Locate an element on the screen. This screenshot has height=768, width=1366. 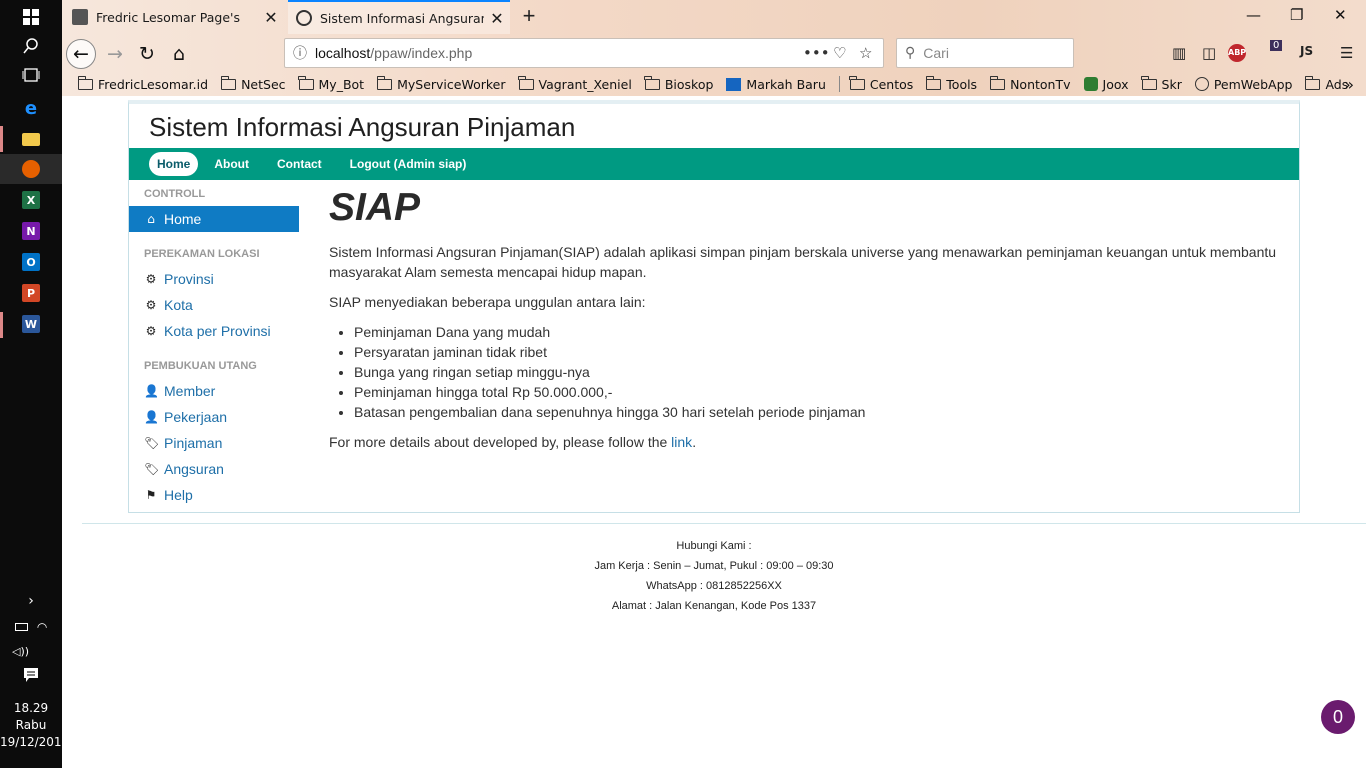
sidebar-item-kota-per-provinsi: ⚙ Kota per Provinsi is located at coordinates (214, 331).